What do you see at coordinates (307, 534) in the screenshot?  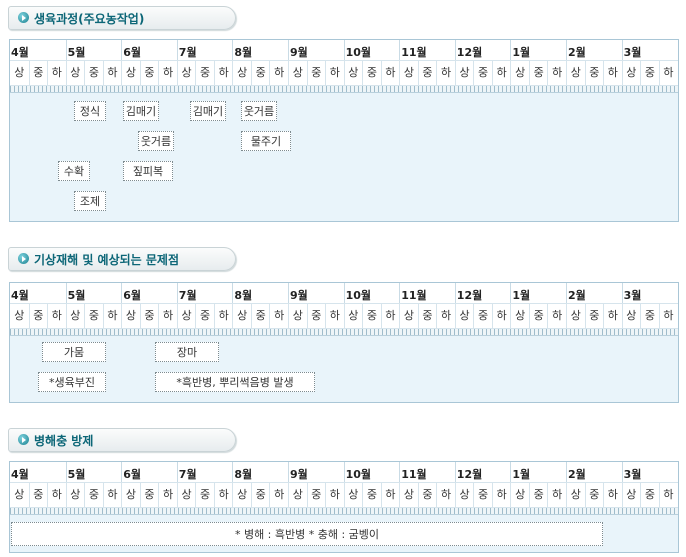 I see `task-label: * 병해 : 흑반병 * 충해 : 굼벵이` at bounding box center [307, 534].